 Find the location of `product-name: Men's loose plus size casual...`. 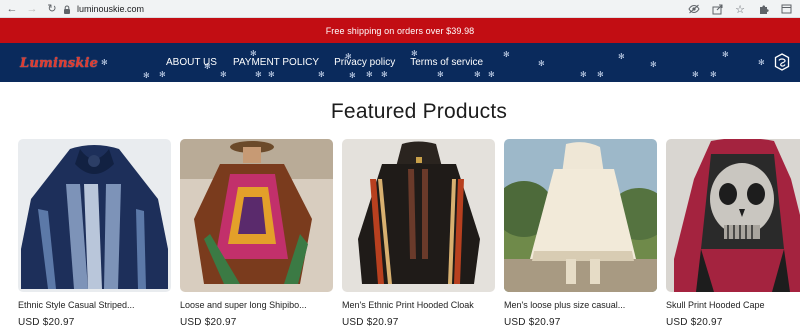

product-name: Men's loose plus size casual... is located at coordinates (580, 305).